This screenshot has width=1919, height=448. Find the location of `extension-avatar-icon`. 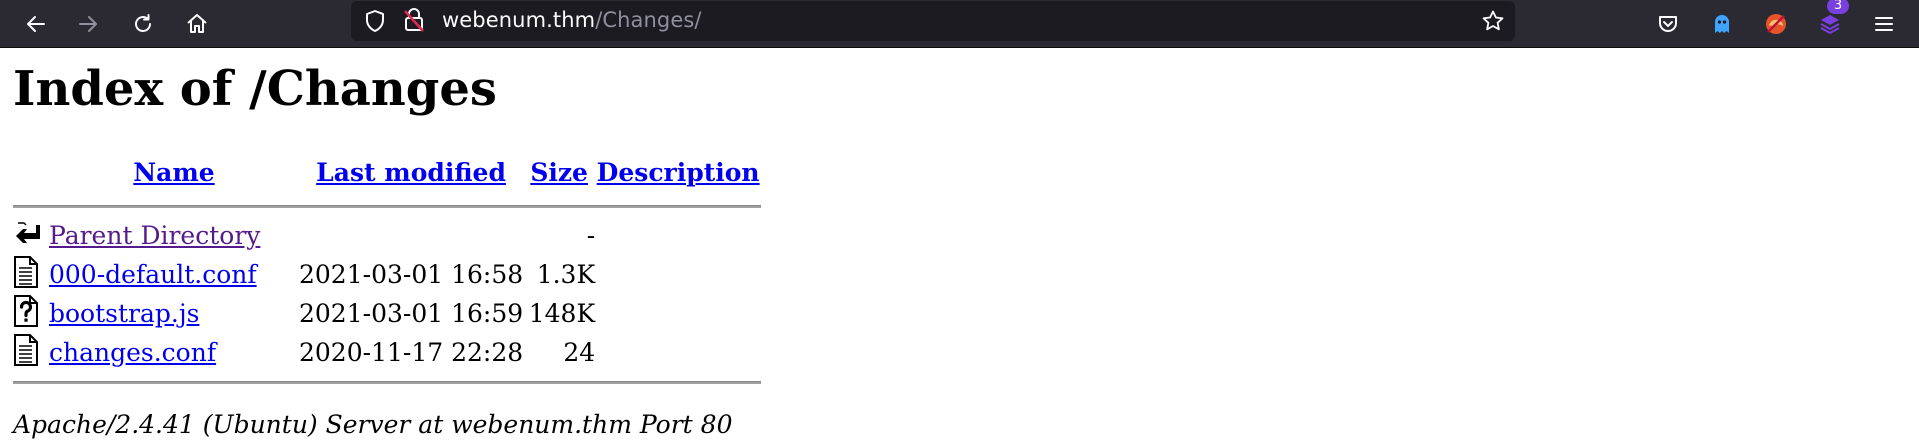

extension-avatar-icon is located at coordinates (1776, 24).